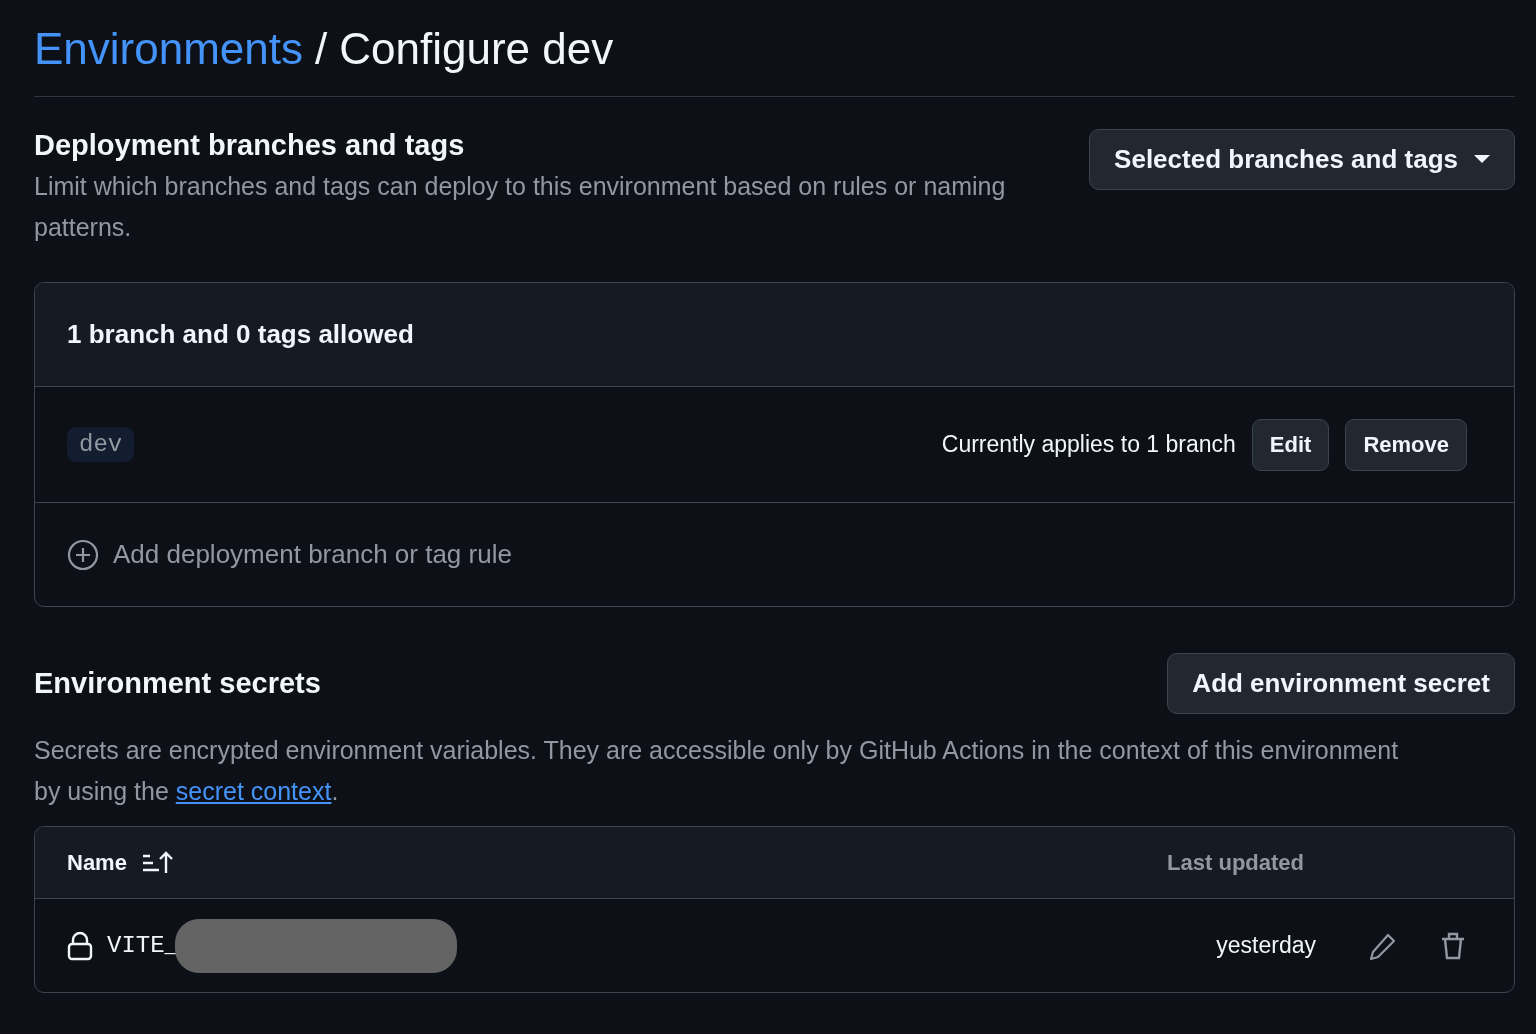 Image resolution: width=1536 pixels, height=1034 pixels. I want to click on secrets-description: Secrets are encrypted environment variables. They are accessible only by GitHub Actions in the context of this environment by using the secret context., so click(717, 771).